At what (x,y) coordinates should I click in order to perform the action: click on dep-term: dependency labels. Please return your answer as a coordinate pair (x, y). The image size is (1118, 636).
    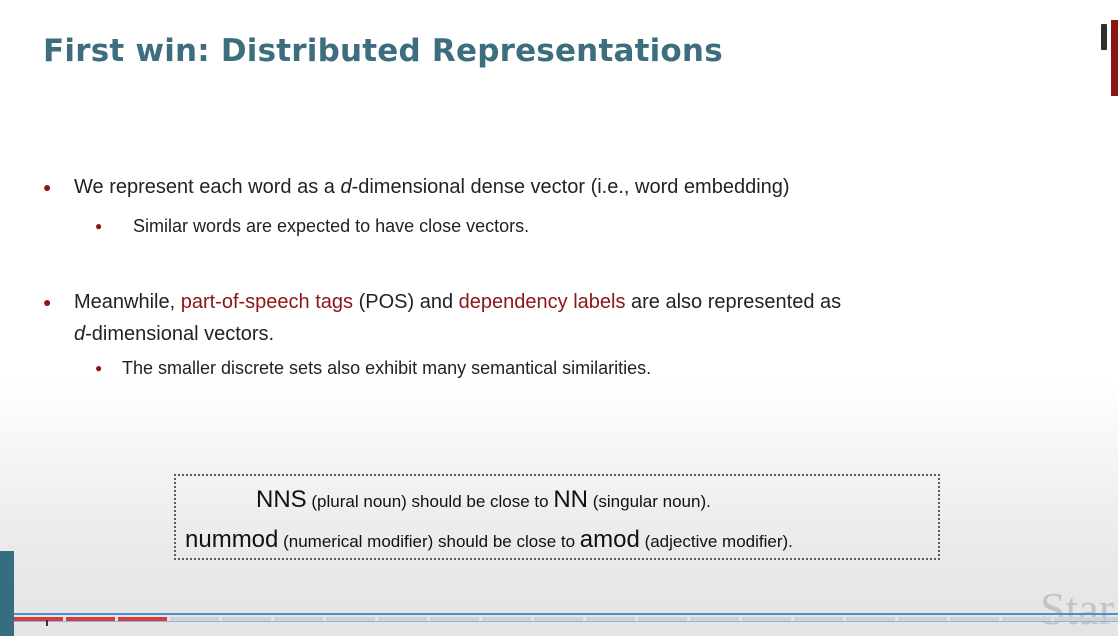
    Looking at the image, I should click on (542, 302).